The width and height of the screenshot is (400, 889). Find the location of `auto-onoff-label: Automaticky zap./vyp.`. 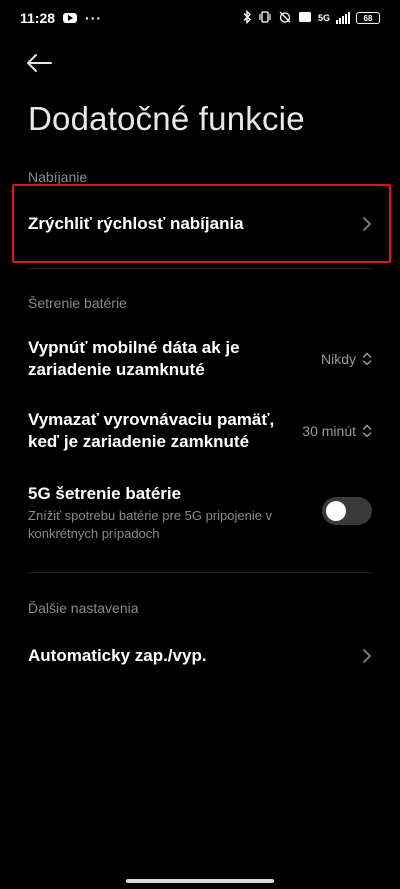

auto-onoff-label: Automaticky zap./vyp. is located at coordinates (117, 655).